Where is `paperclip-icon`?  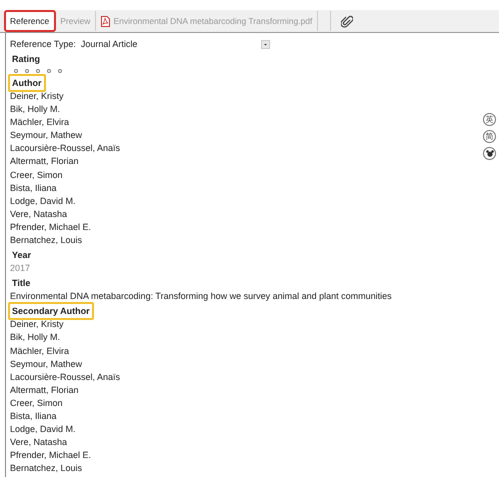 paperclip-icon is located at coordinates (347, 21).